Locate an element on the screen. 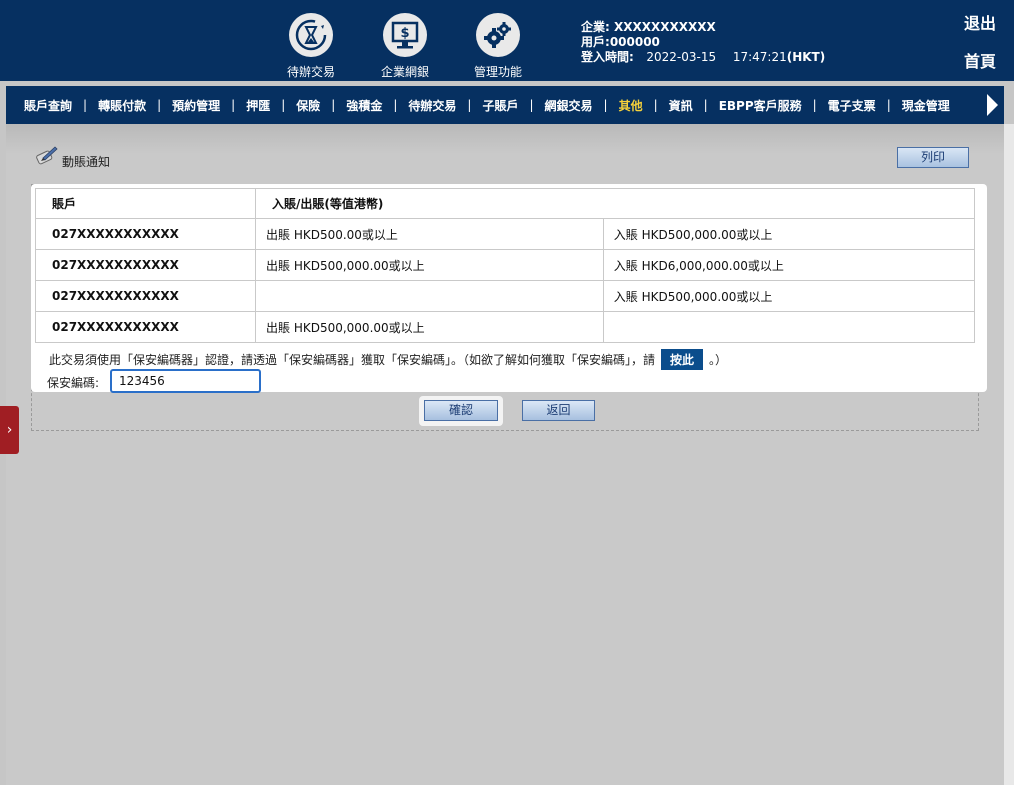 This screenshot has width=1014, height=785. content-shadow is located at coordinates (505, 139).